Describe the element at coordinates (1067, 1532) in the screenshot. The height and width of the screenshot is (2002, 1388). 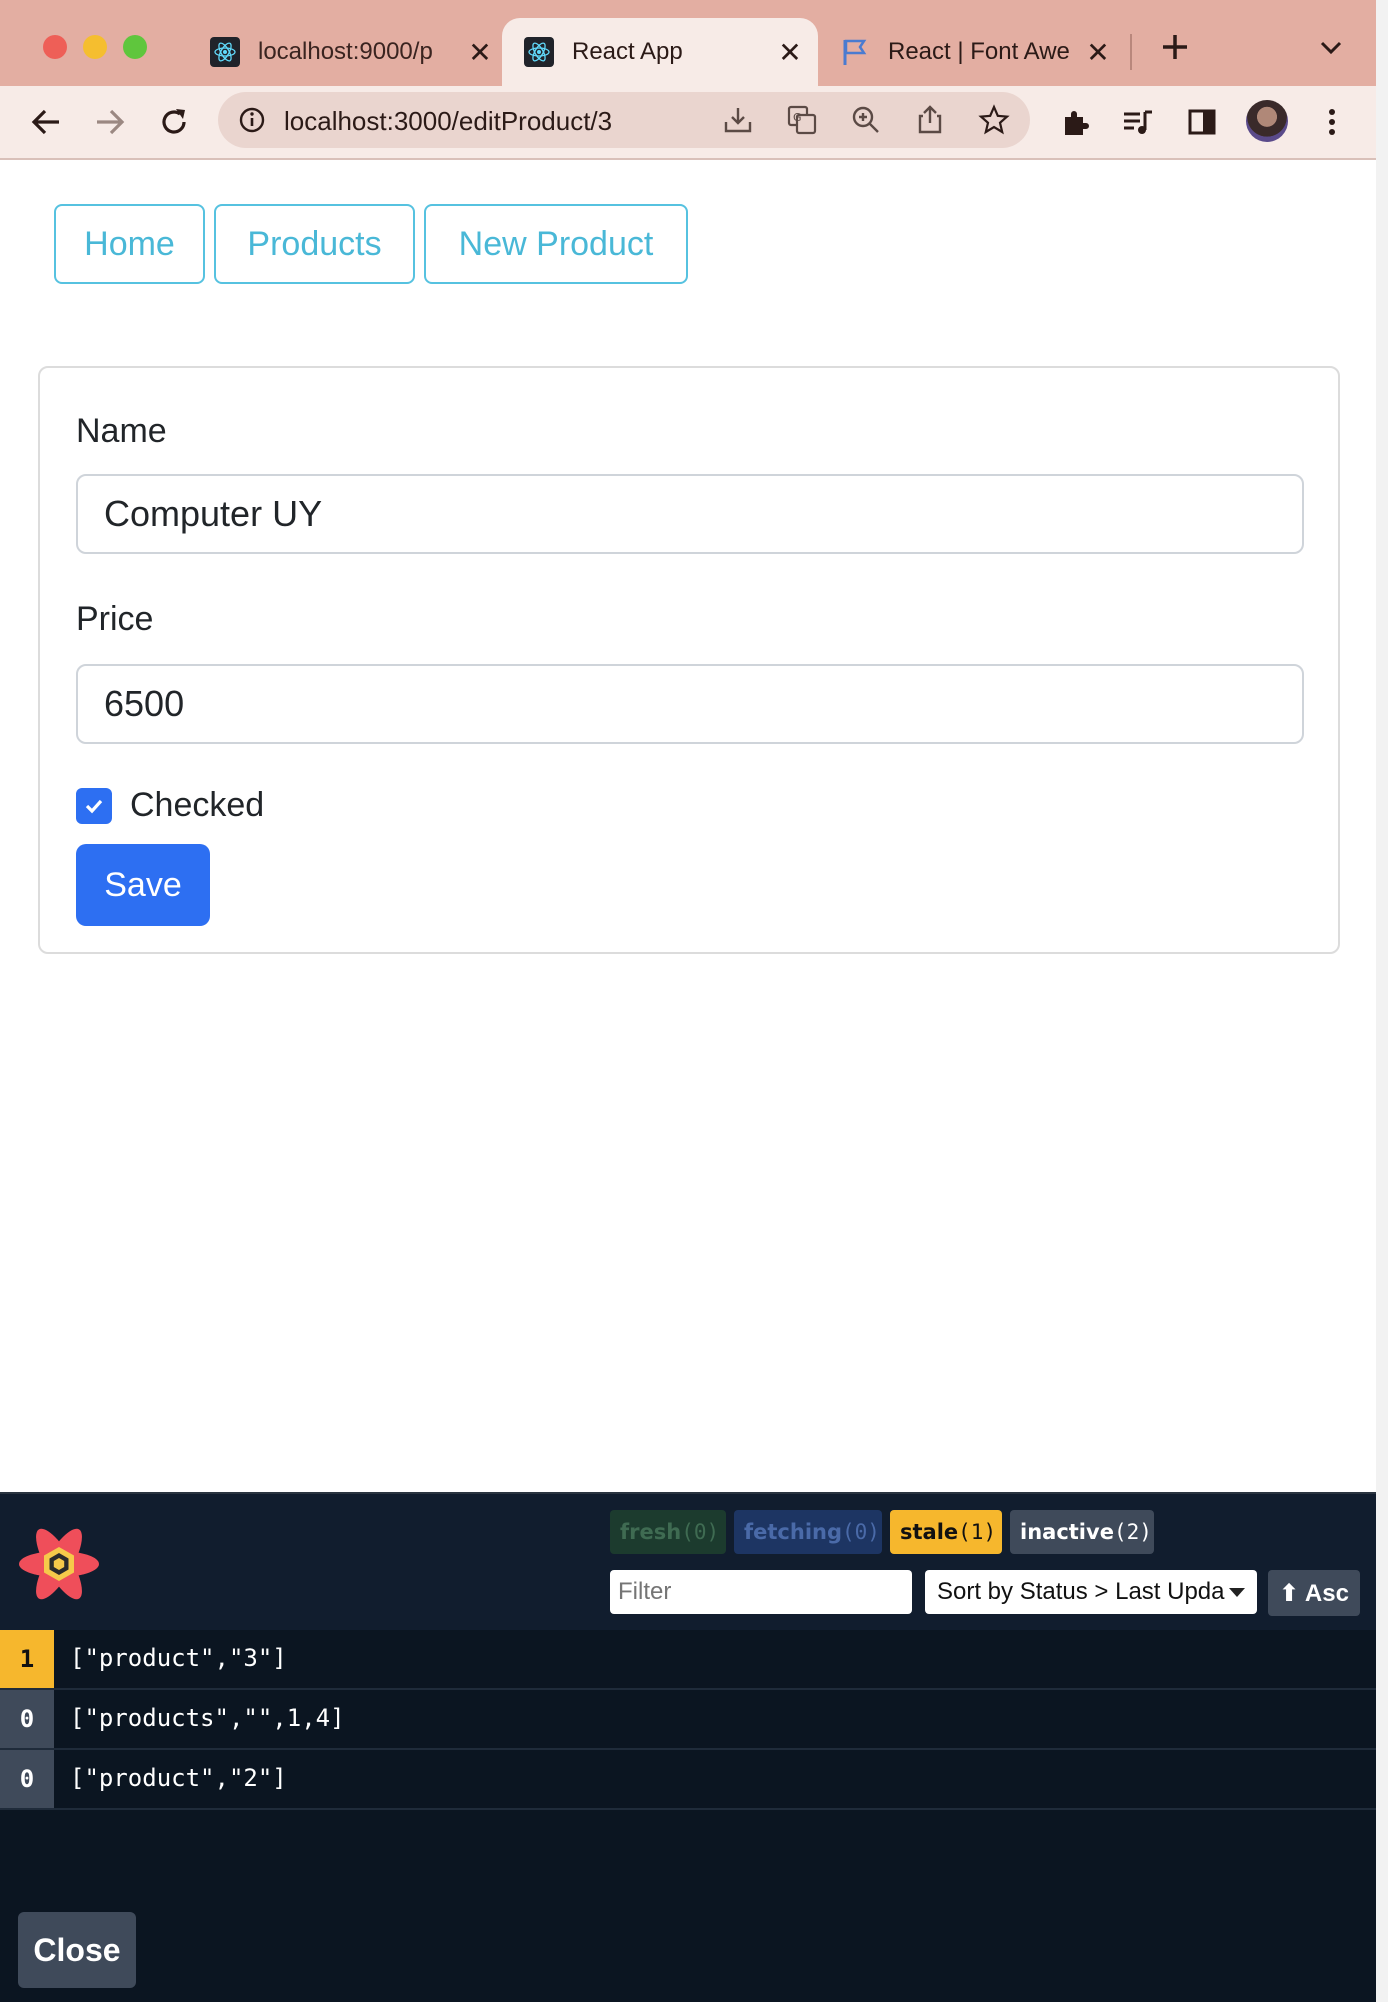
I see `status-label: inactive` at that location.